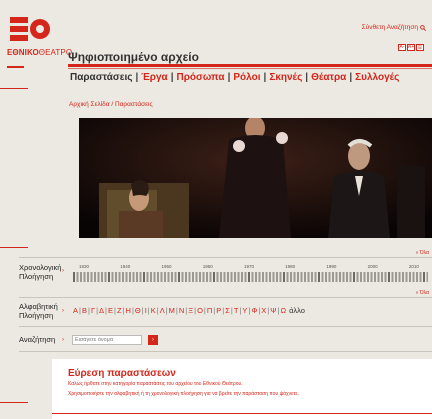 This screenshot has height=419, width=432. I want to click on advanced-search-link: Σύνθετη Αναζήτηση, so click(394, 27).